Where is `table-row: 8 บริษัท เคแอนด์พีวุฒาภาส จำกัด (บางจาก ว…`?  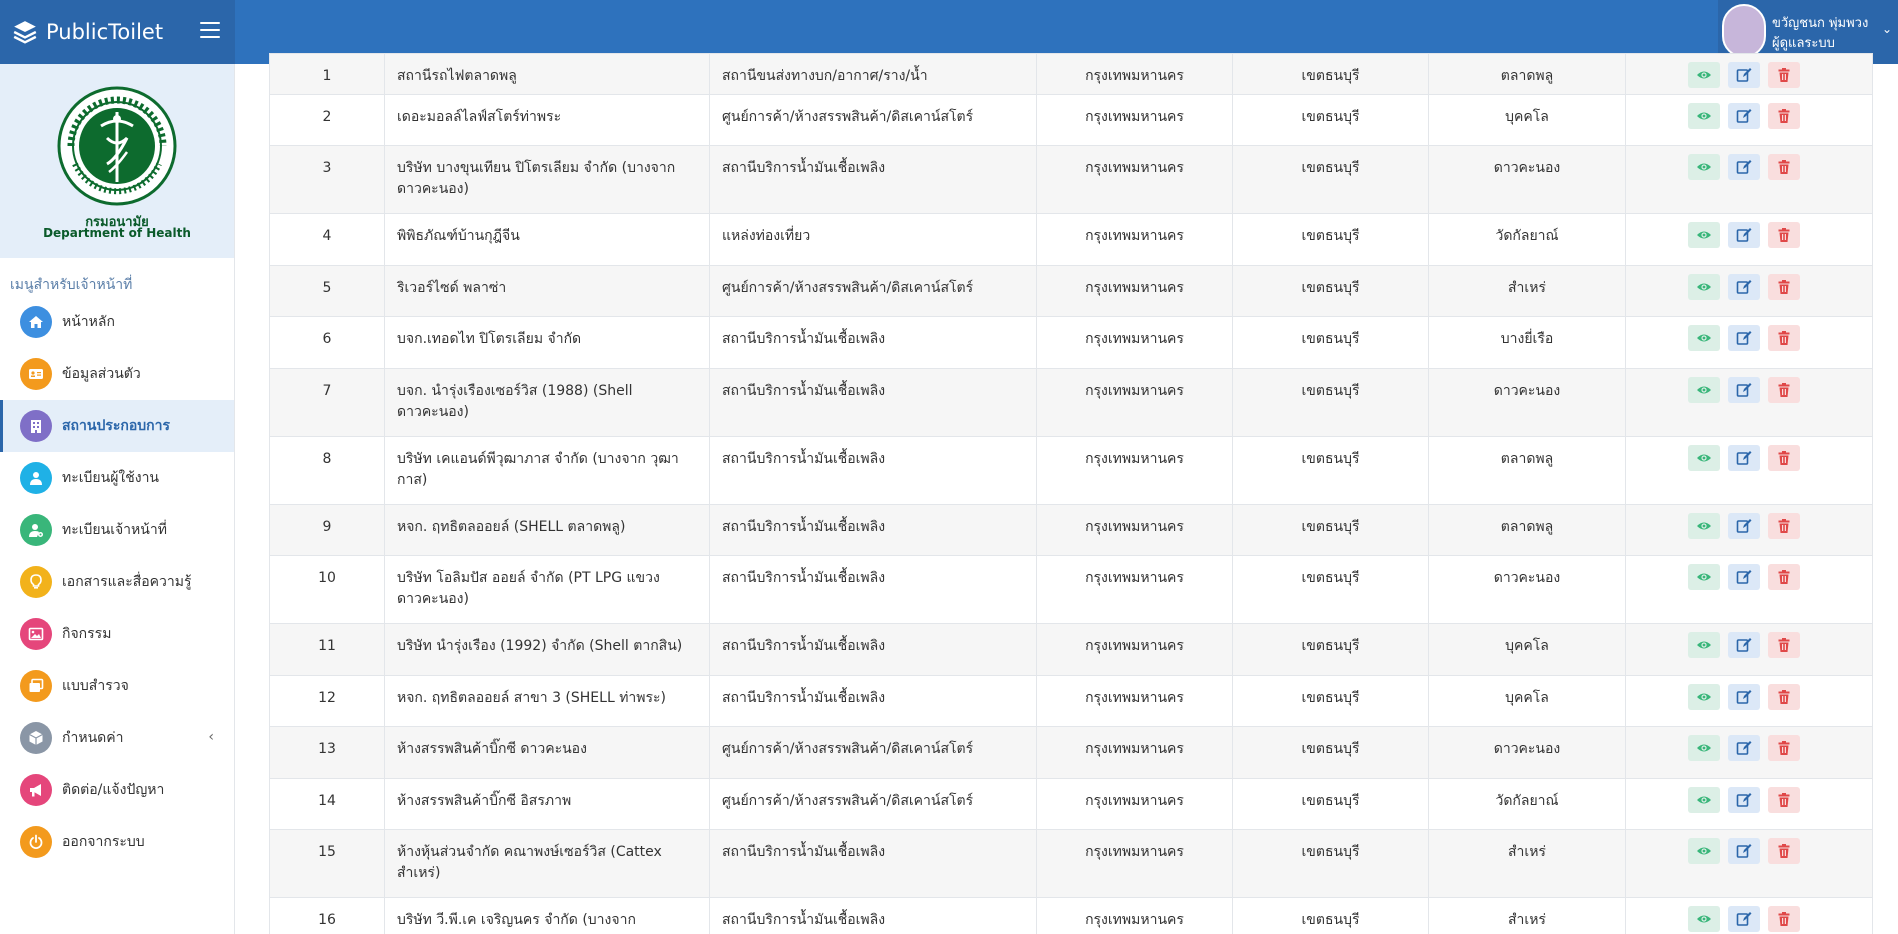
table-row: 8 บริษัท เคแอนด์พีวุฒาภาส จำกัด (บางจาก ว… is located at coordinates (1071, 470).